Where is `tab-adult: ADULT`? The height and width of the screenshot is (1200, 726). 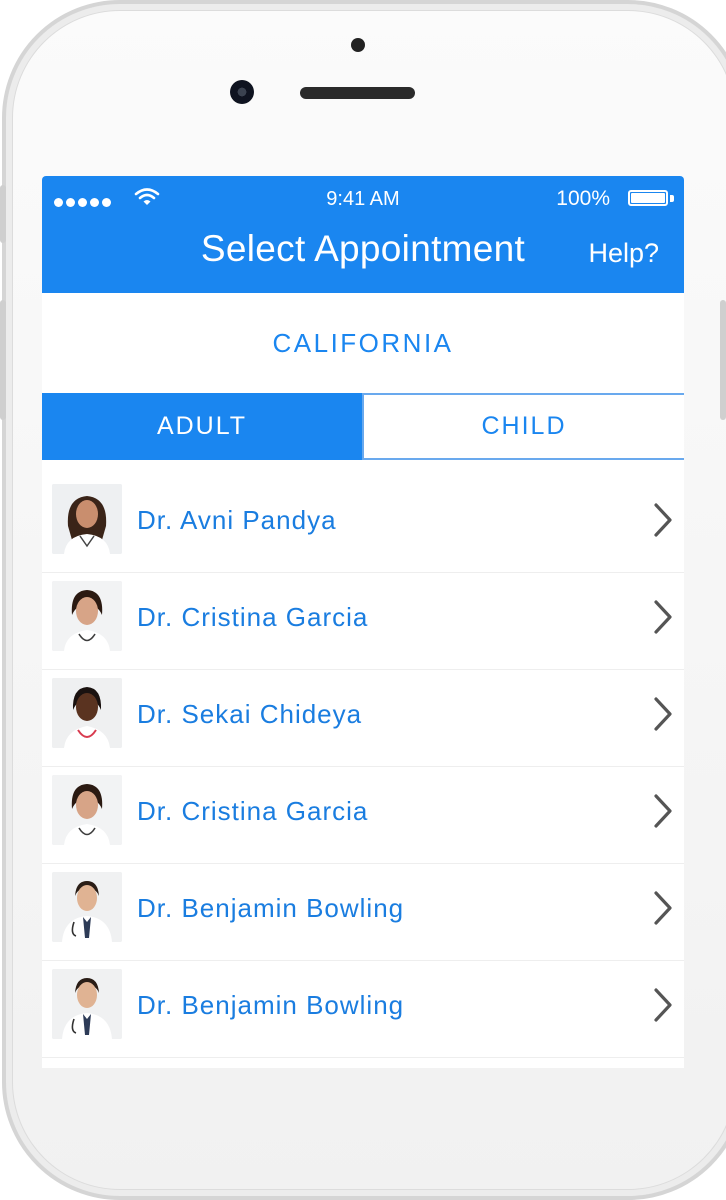
tab-adult: ADULT is located at coordinates (202, 426).